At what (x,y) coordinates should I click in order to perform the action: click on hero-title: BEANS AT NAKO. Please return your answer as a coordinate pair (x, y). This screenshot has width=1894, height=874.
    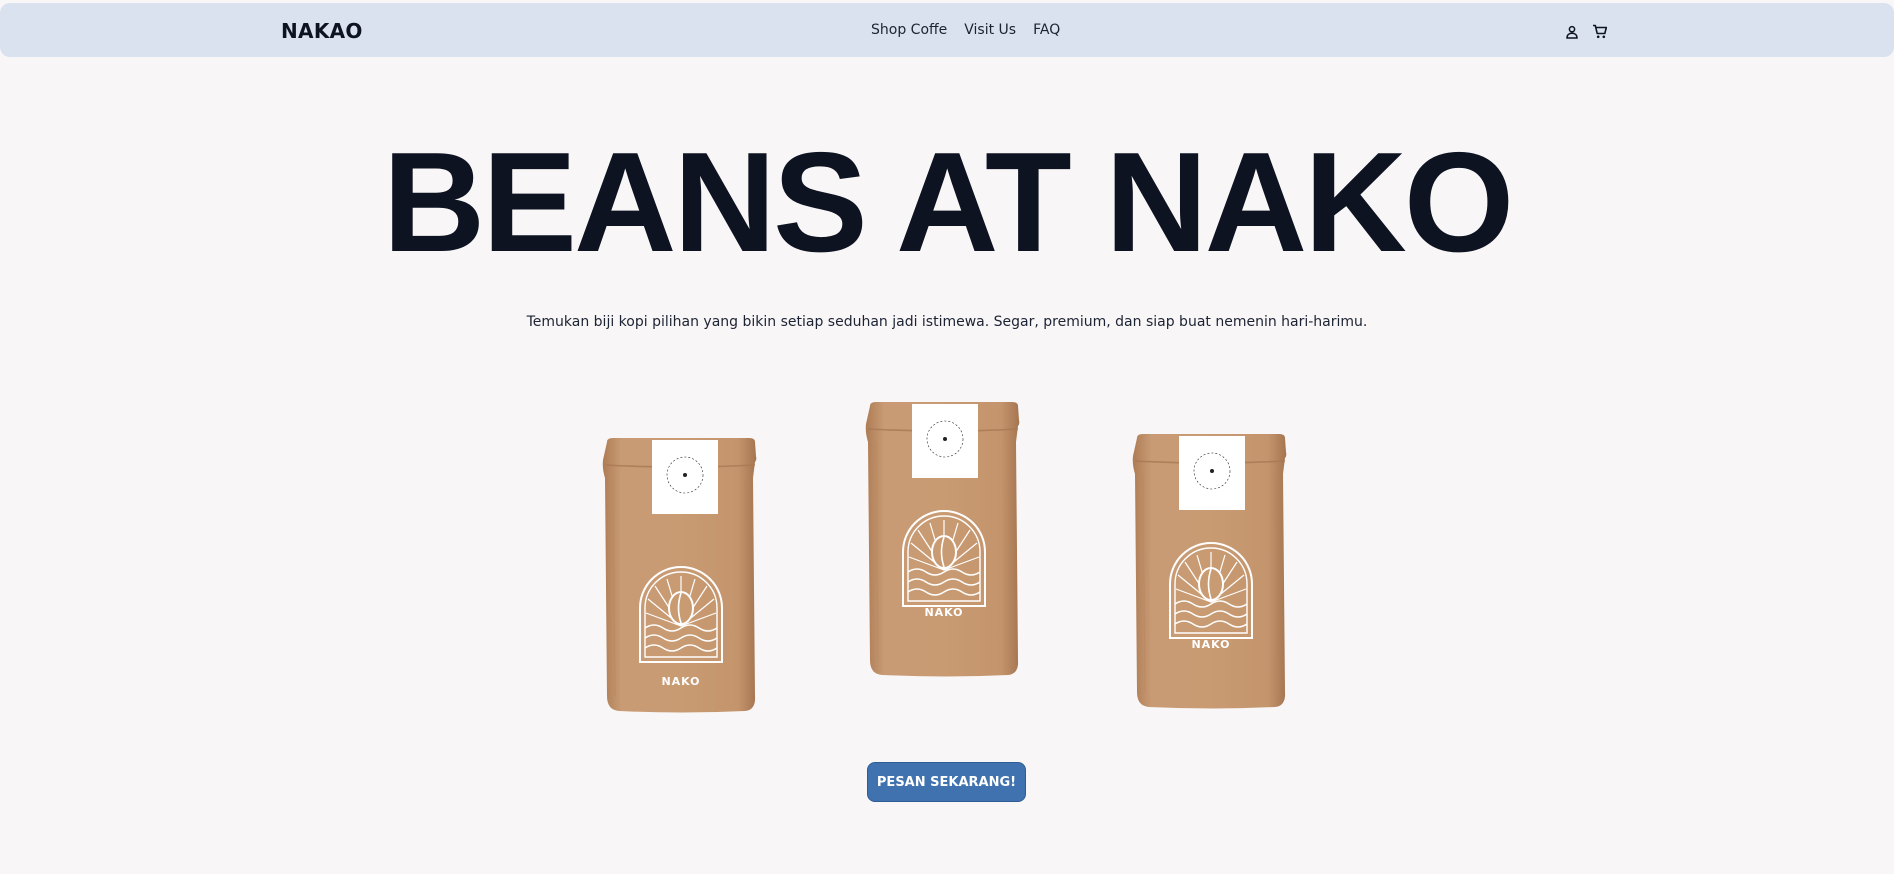
    Looking at the image, I should click on (948, 202).